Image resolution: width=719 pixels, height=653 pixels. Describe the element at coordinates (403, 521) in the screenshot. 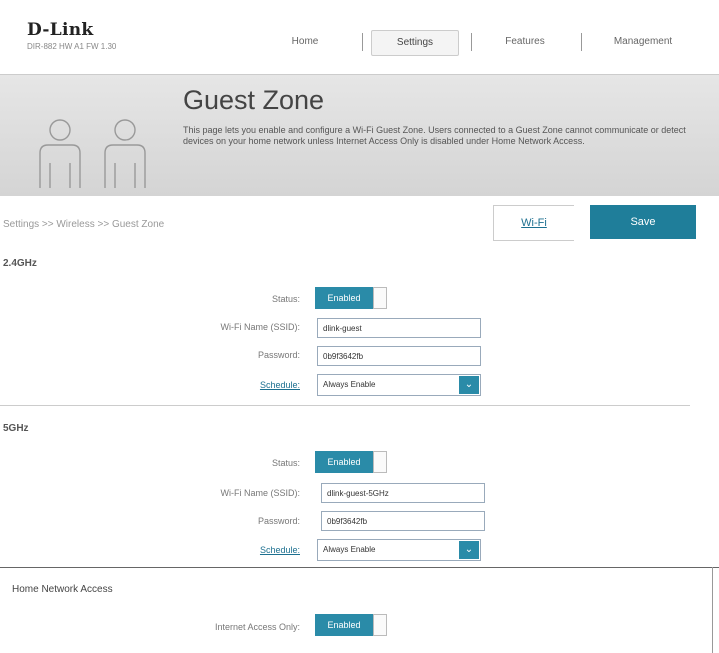

I see `password-input-5ghz: 0b9f3642fb` at that location.